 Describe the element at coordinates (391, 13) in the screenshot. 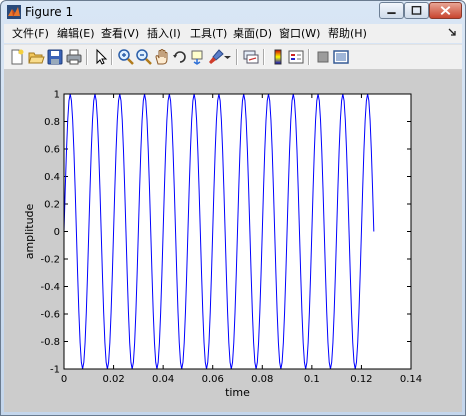

I see `minimize-icon` at that location.